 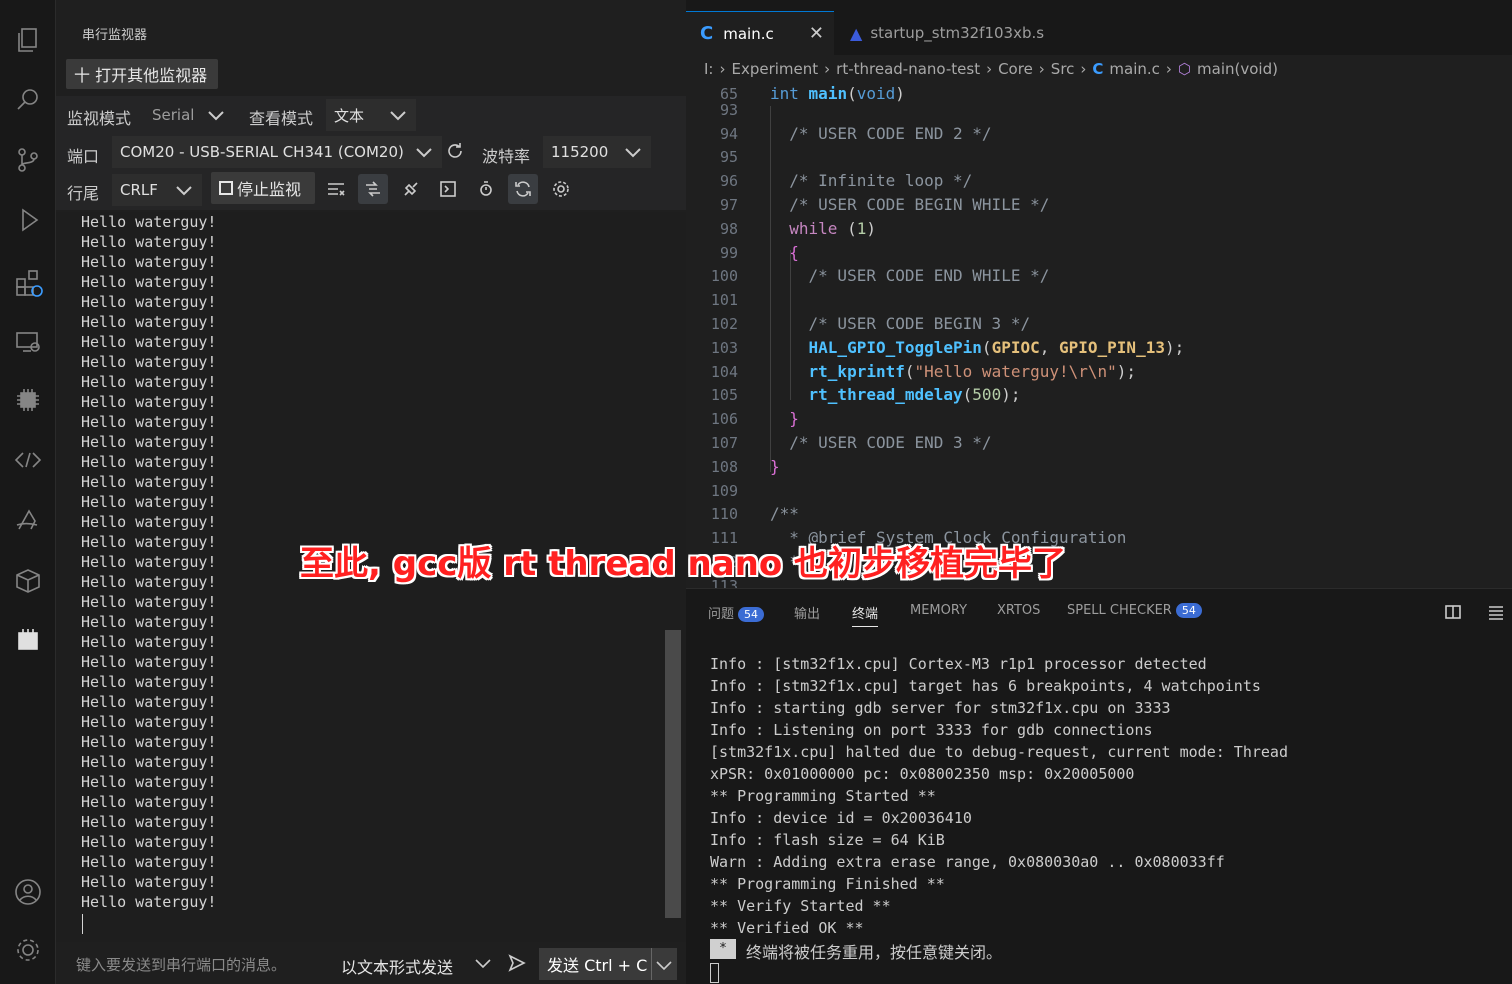 I want to click on tab-startup: ▲ startup_stm32f103xb.s, so click(x=952, y=33).